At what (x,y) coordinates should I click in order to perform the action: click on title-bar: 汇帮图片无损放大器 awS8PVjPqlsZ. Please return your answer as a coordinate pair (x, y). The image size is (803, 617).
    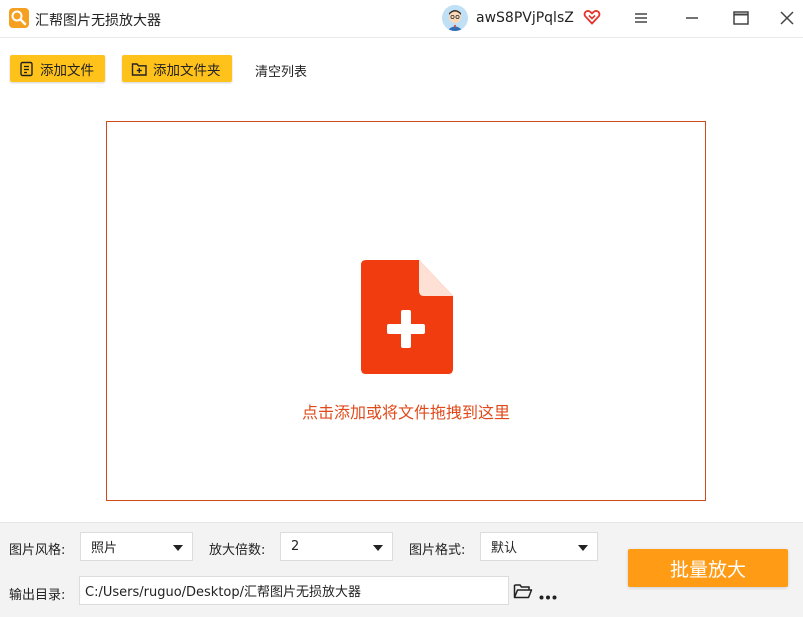
    Looking at the image, I should click on (401, 19).